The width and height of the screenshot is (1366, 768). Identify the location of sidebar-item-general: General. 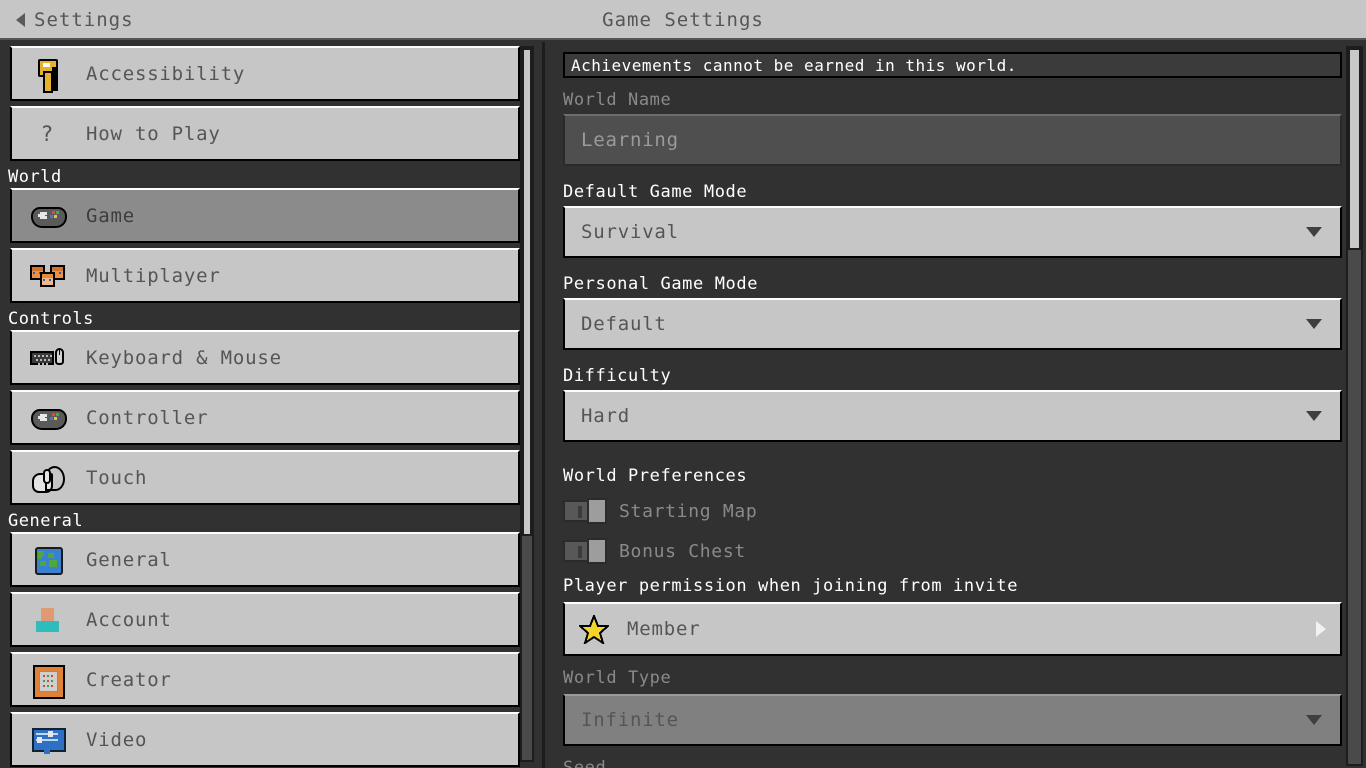
(265, 559).